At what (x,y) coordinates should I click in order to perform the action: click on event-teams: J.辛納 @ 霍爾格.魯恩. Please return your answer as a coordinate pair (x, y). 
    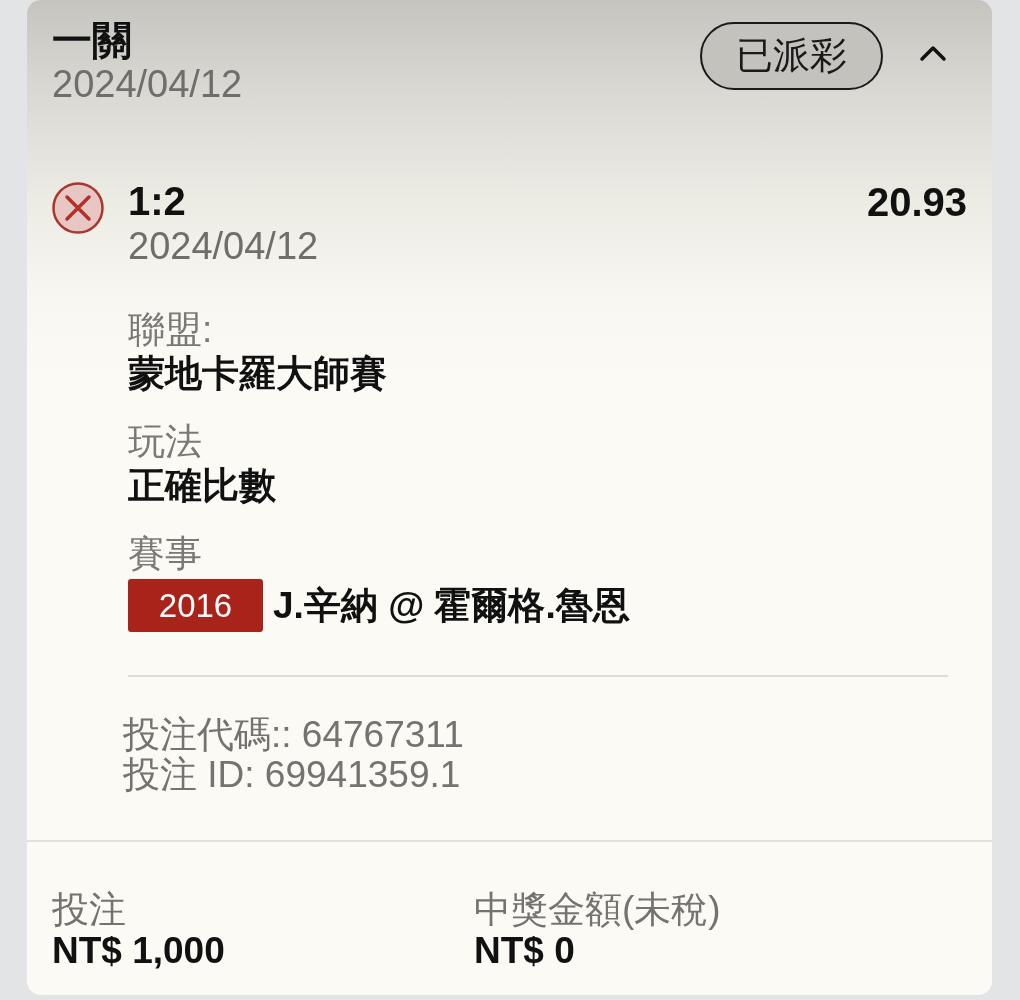
    Looking at the image, I should click on (451, 605).